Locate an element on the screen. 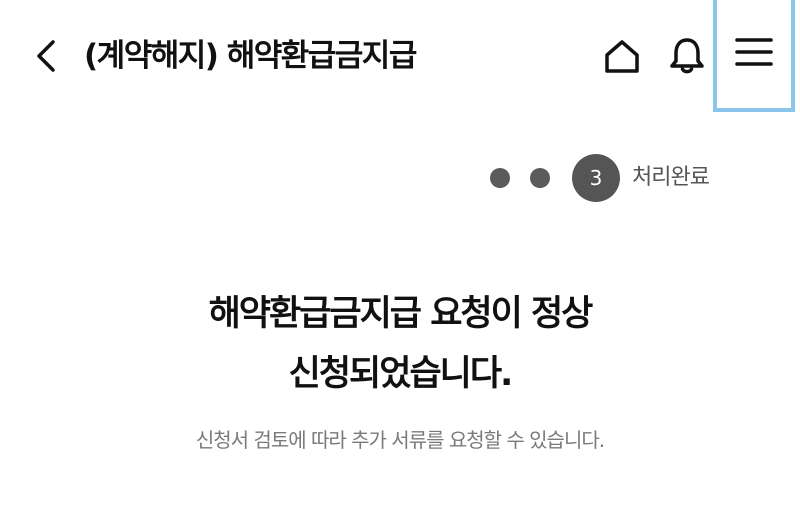 The width and height of the screenshot is (800, 519). home-button is located at coordinates (622, 56).